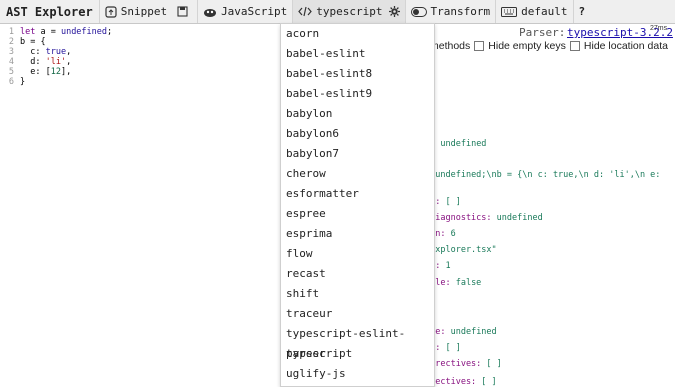  I want to click on parser-option-acorn: acorn, so click(357, 34).